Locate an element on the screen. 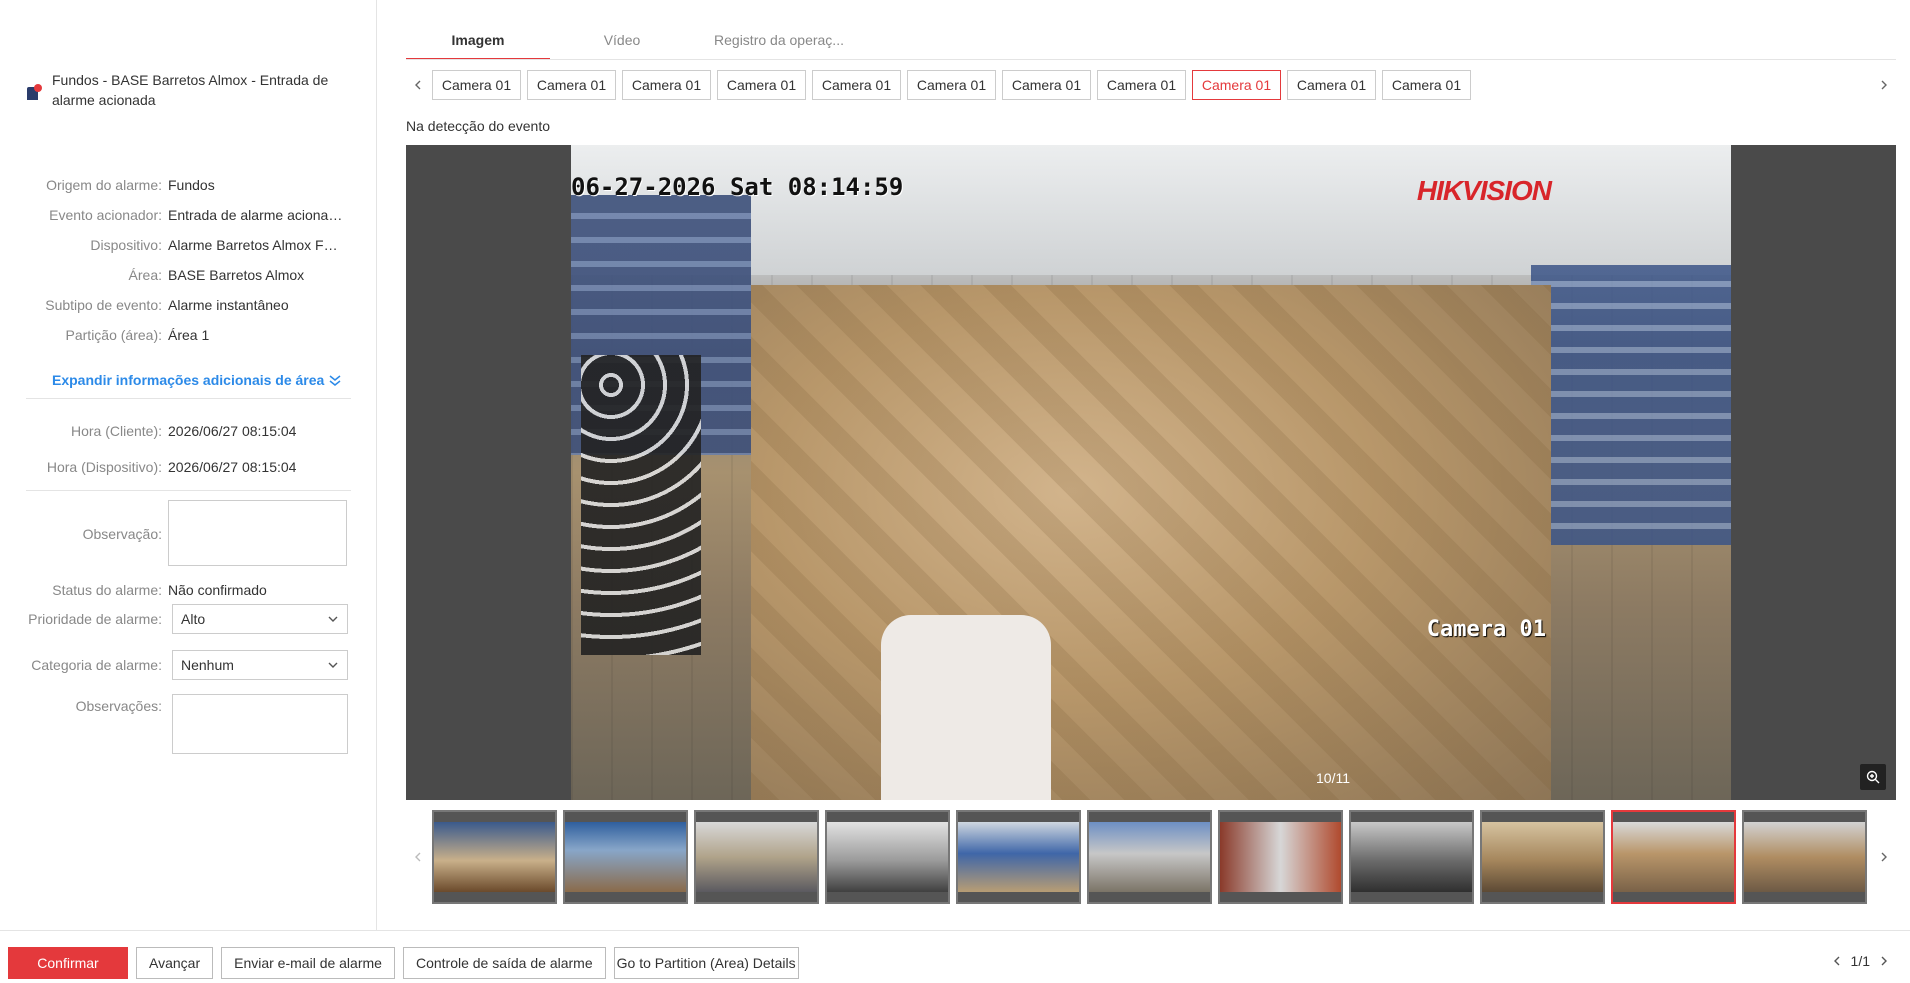  thumbnail-strip is located at coordinates (1151, 857).